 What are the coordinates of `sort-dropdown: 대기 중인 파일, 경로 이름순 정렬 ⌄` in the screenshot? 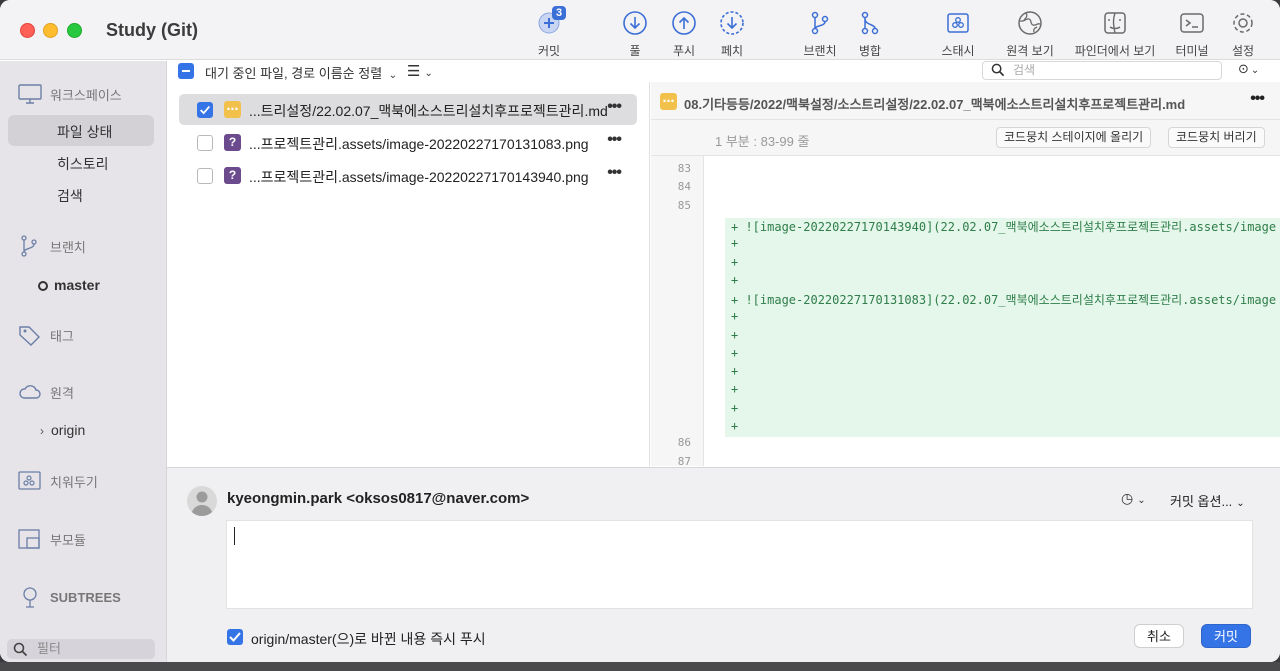 It's located at (301, 72).